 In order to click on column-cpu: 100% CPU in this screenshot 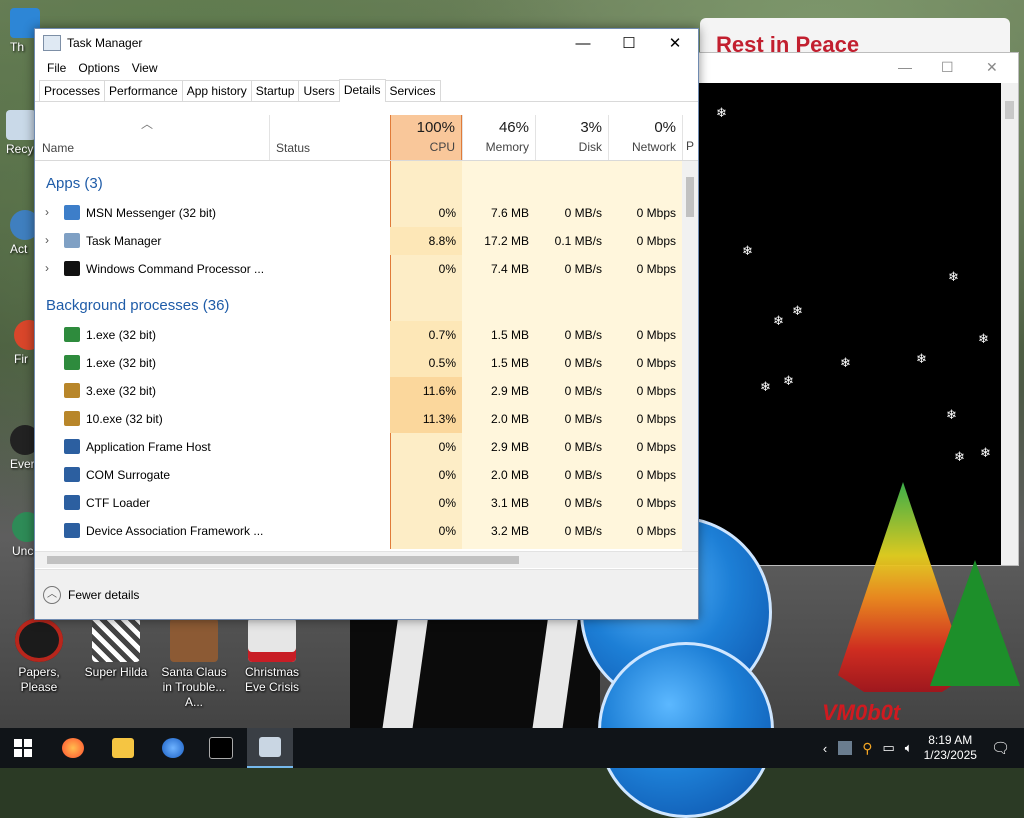, I will do `click(426, 137)`.